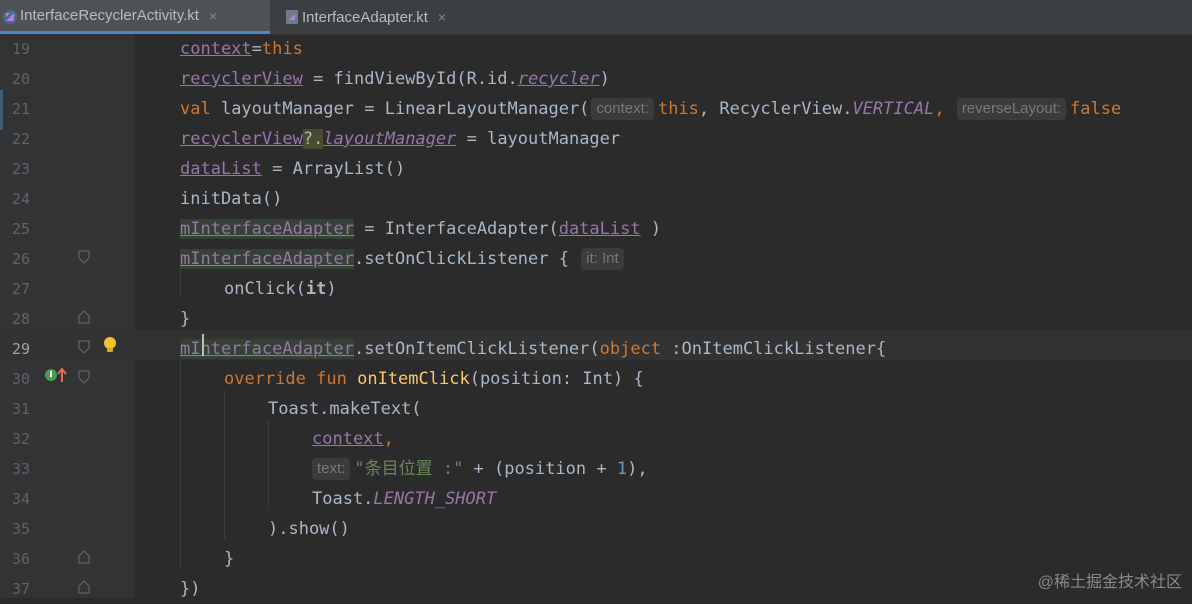  I want to click on kotlin-class-icon, so click(292, 17).